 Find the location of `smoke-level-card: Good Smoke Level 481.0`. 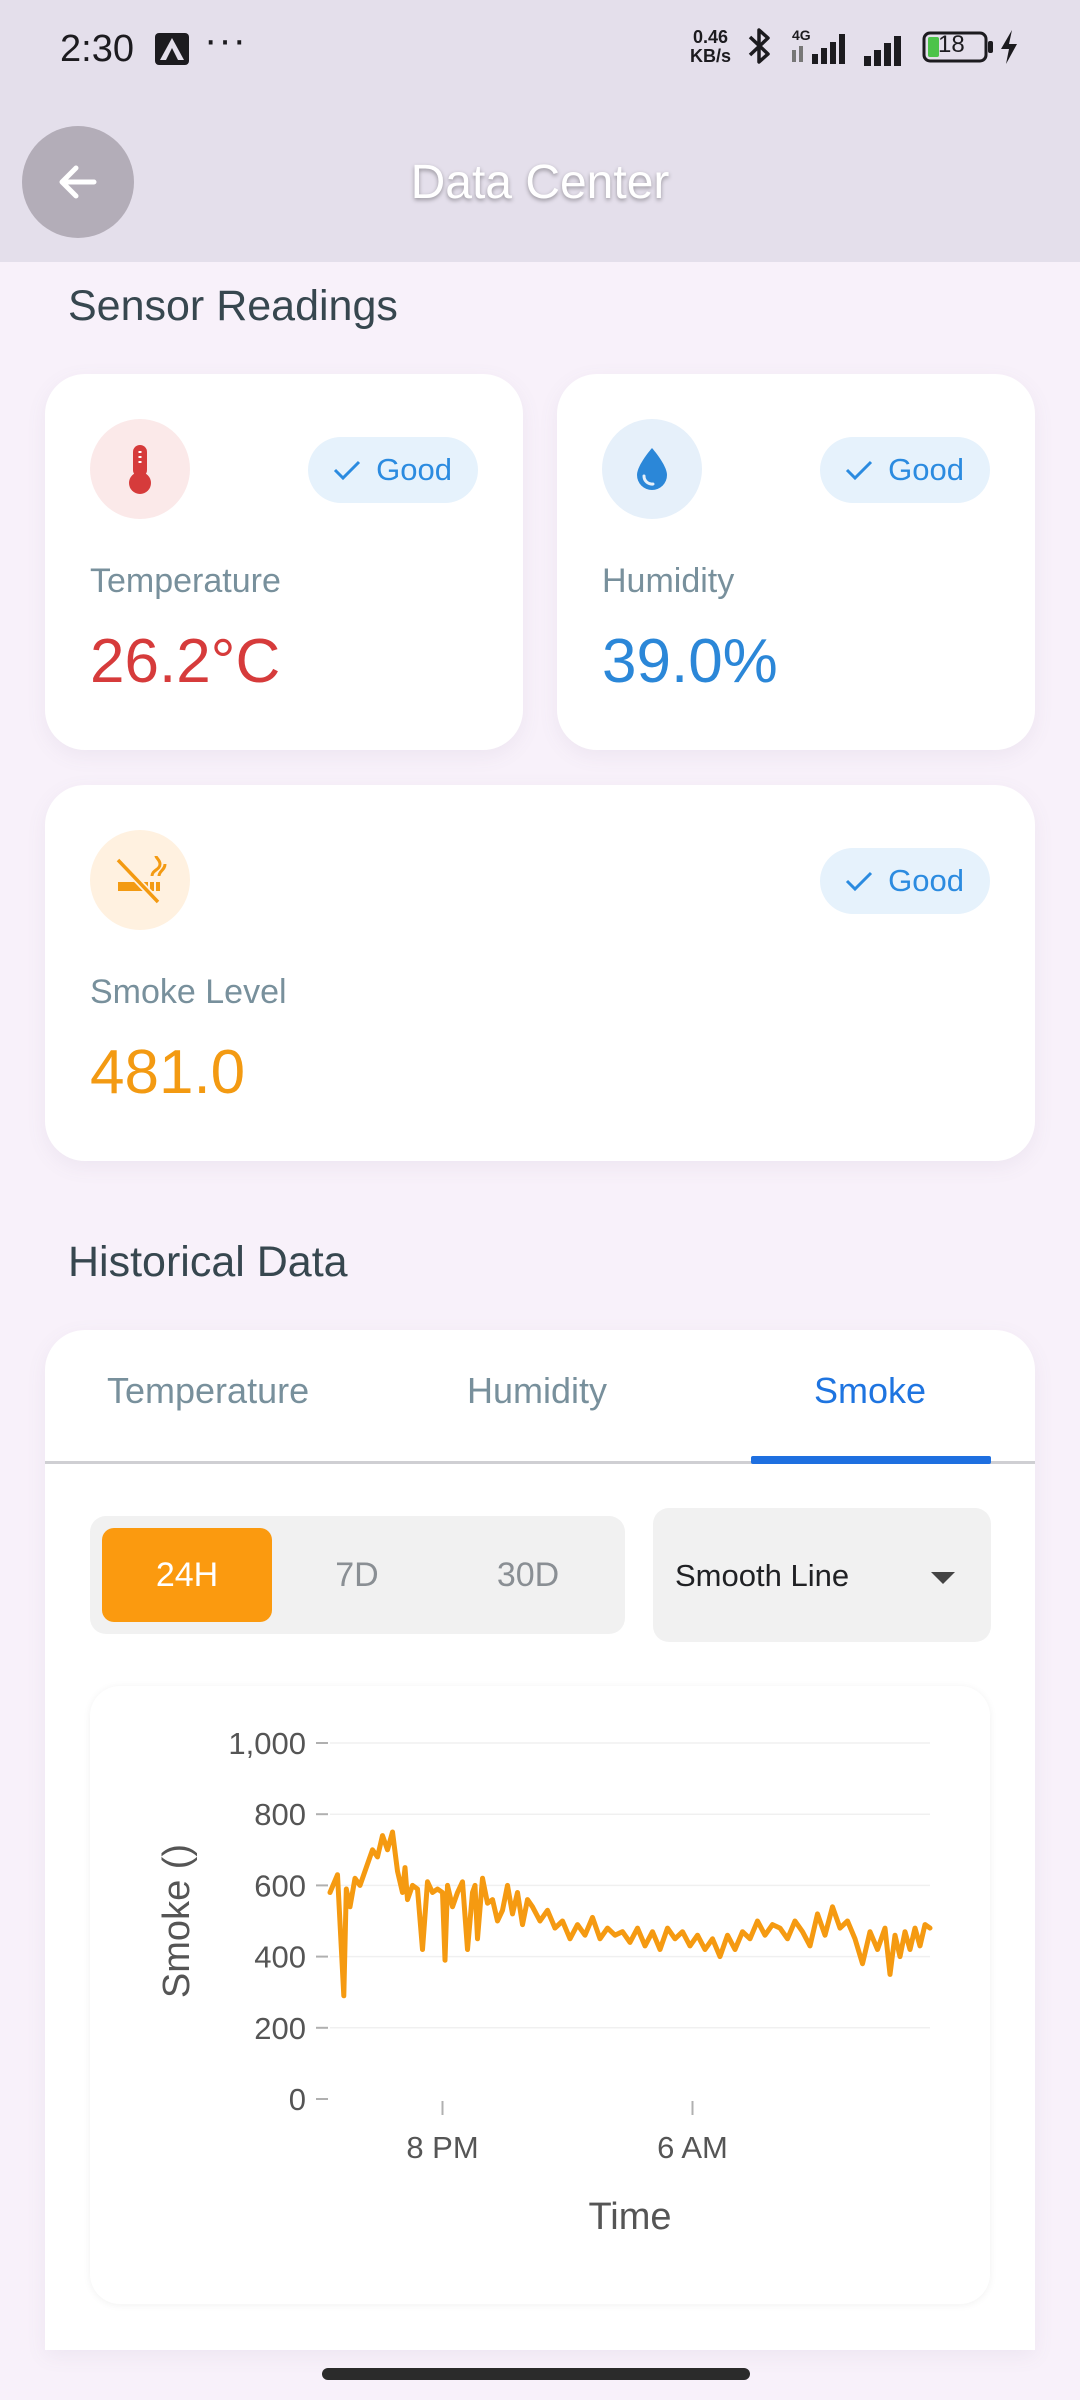

smoke-level-card: Good Smoke Level 481.0 is located at coordinates (540, 973).